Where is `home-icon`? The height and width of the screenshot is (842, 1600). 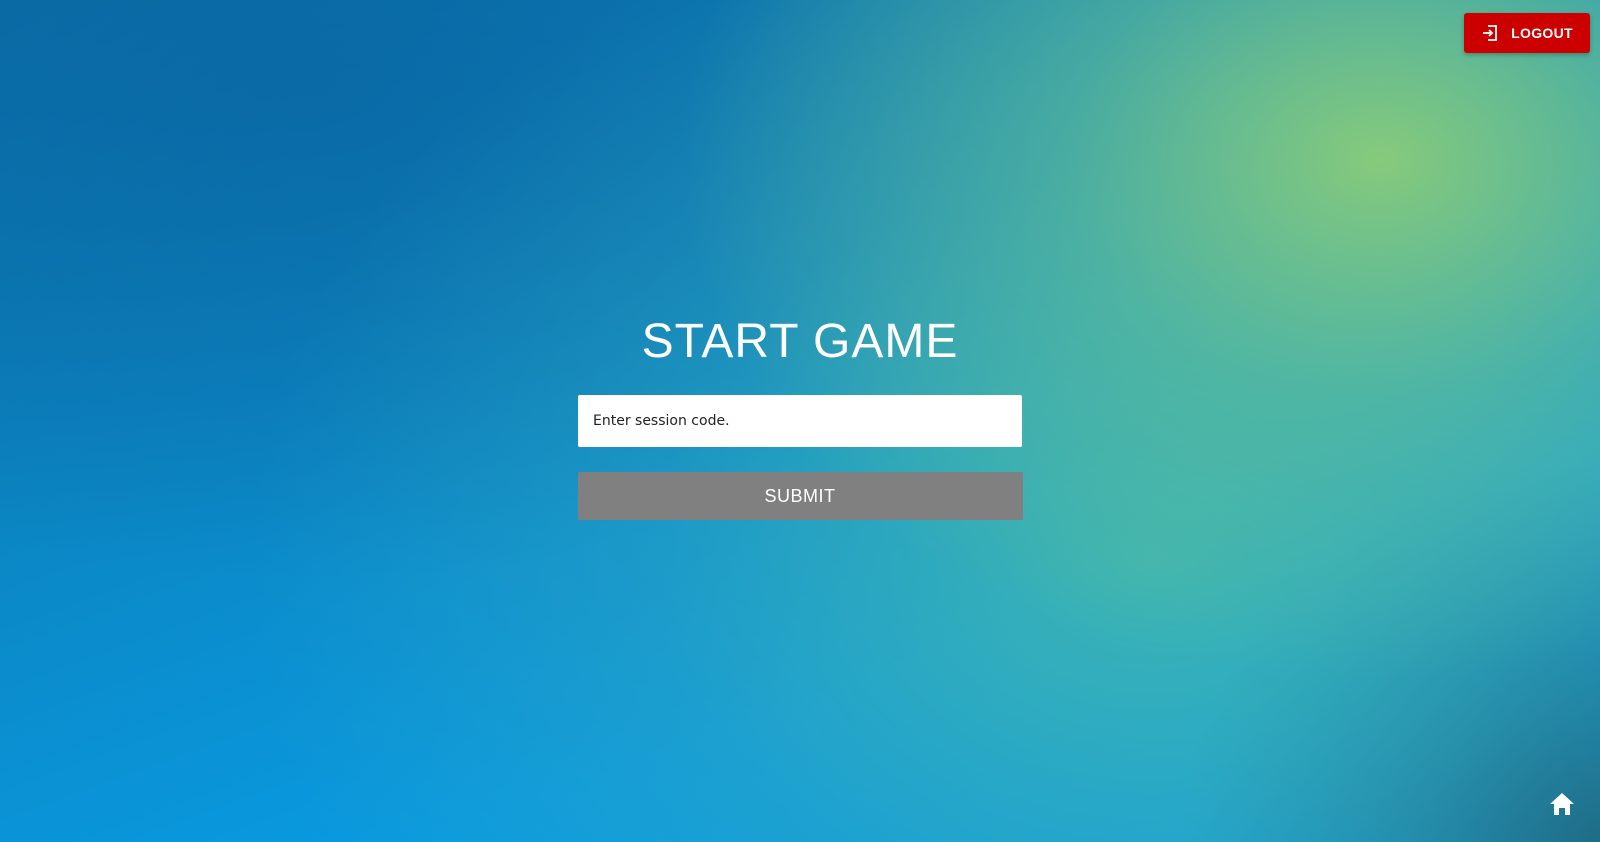 home-icon is located at coordinates (1562, 804).